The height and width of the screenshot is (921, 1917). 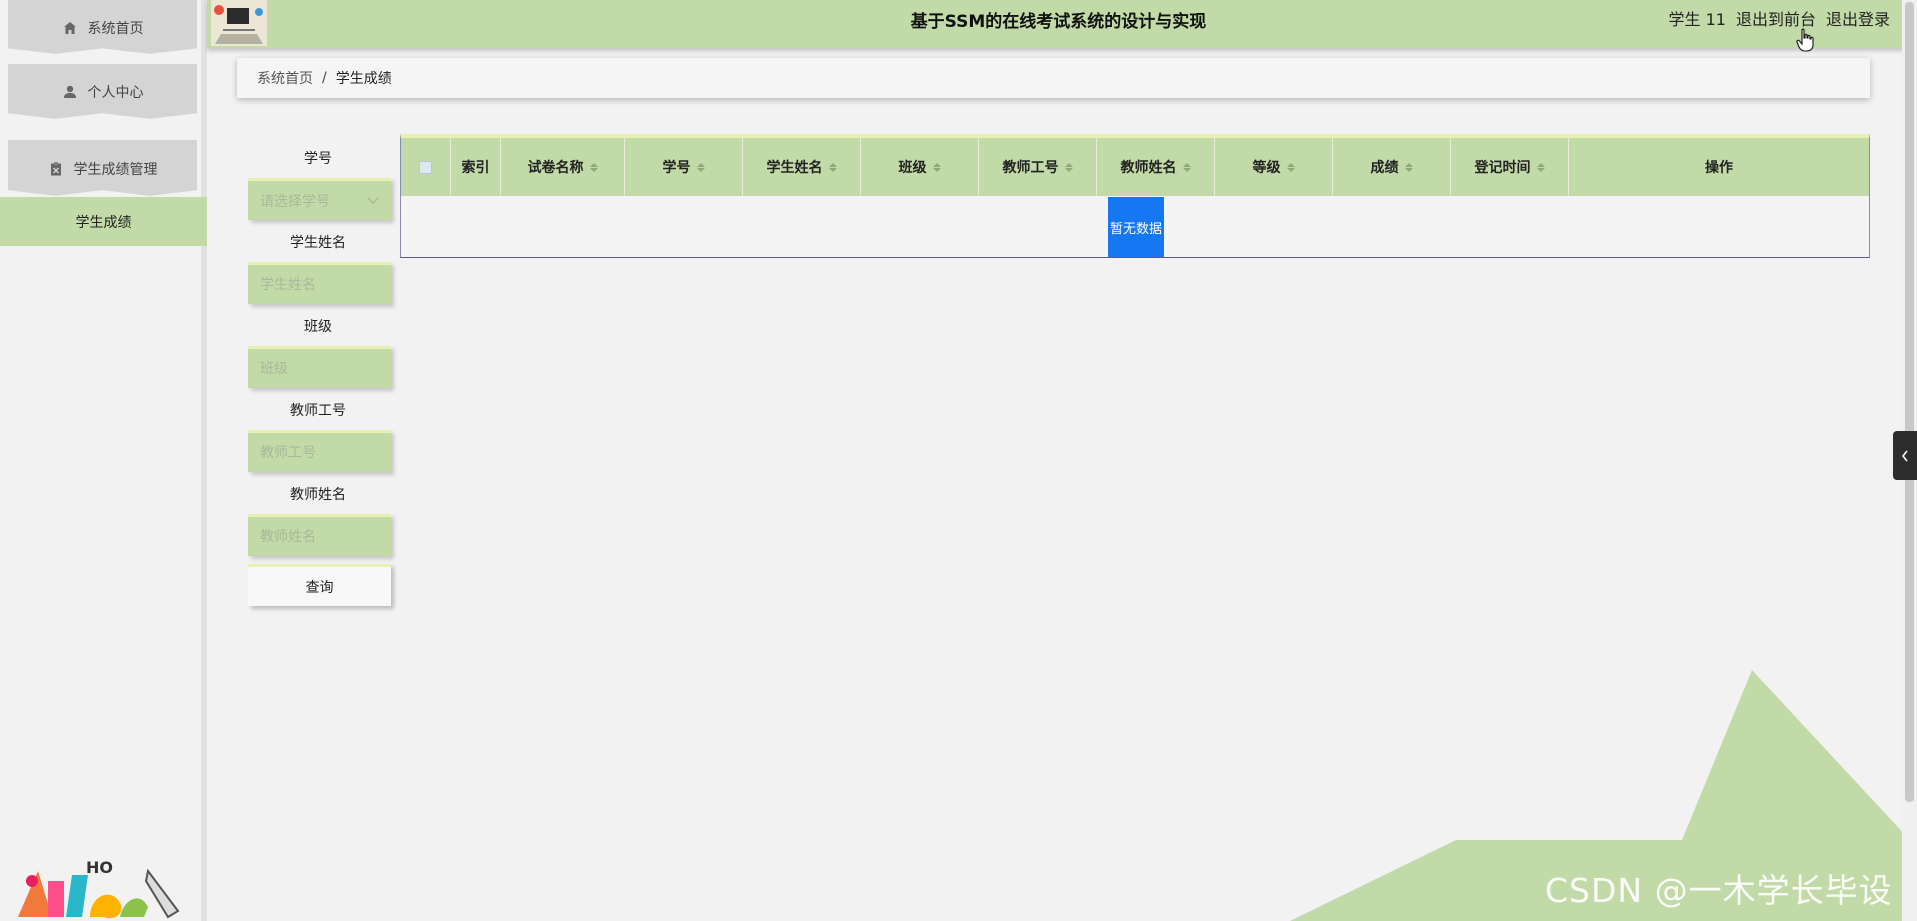 What do you see at coordinates (1697, 19) in the screenshot?
I see `username-label: 学生 11` at bounding box center [1697, 19].